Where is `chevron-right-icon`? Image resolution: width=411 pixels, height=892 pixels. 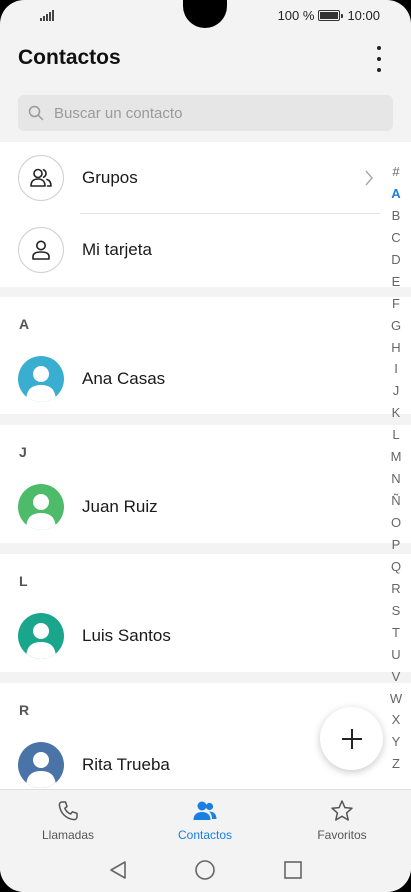
chevron-right-icon is located at coordinates (369, 178).